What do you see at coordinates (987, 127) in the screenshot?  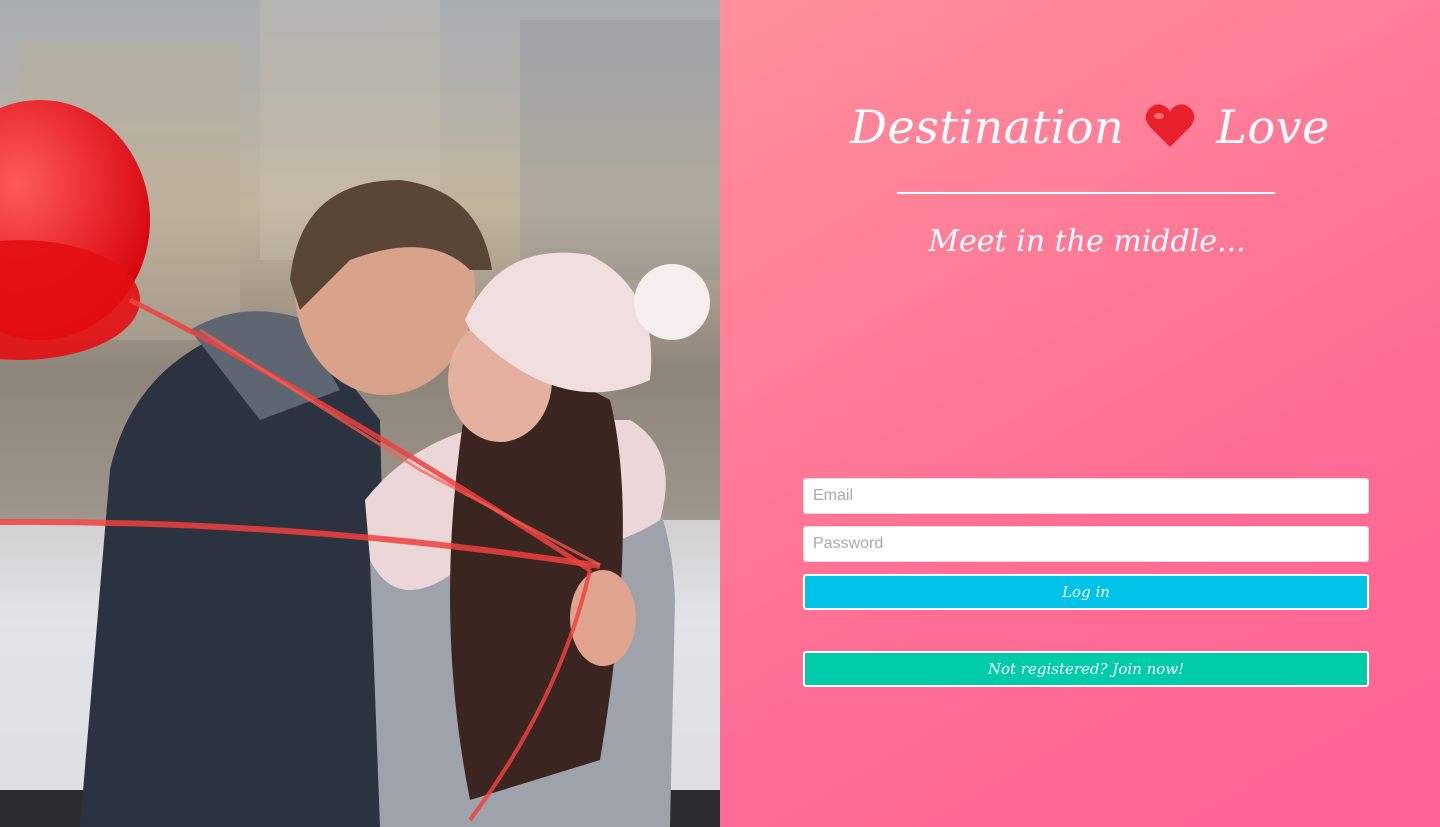 I see `brand-title-part1: Destination` at bounding box center [987, 127].